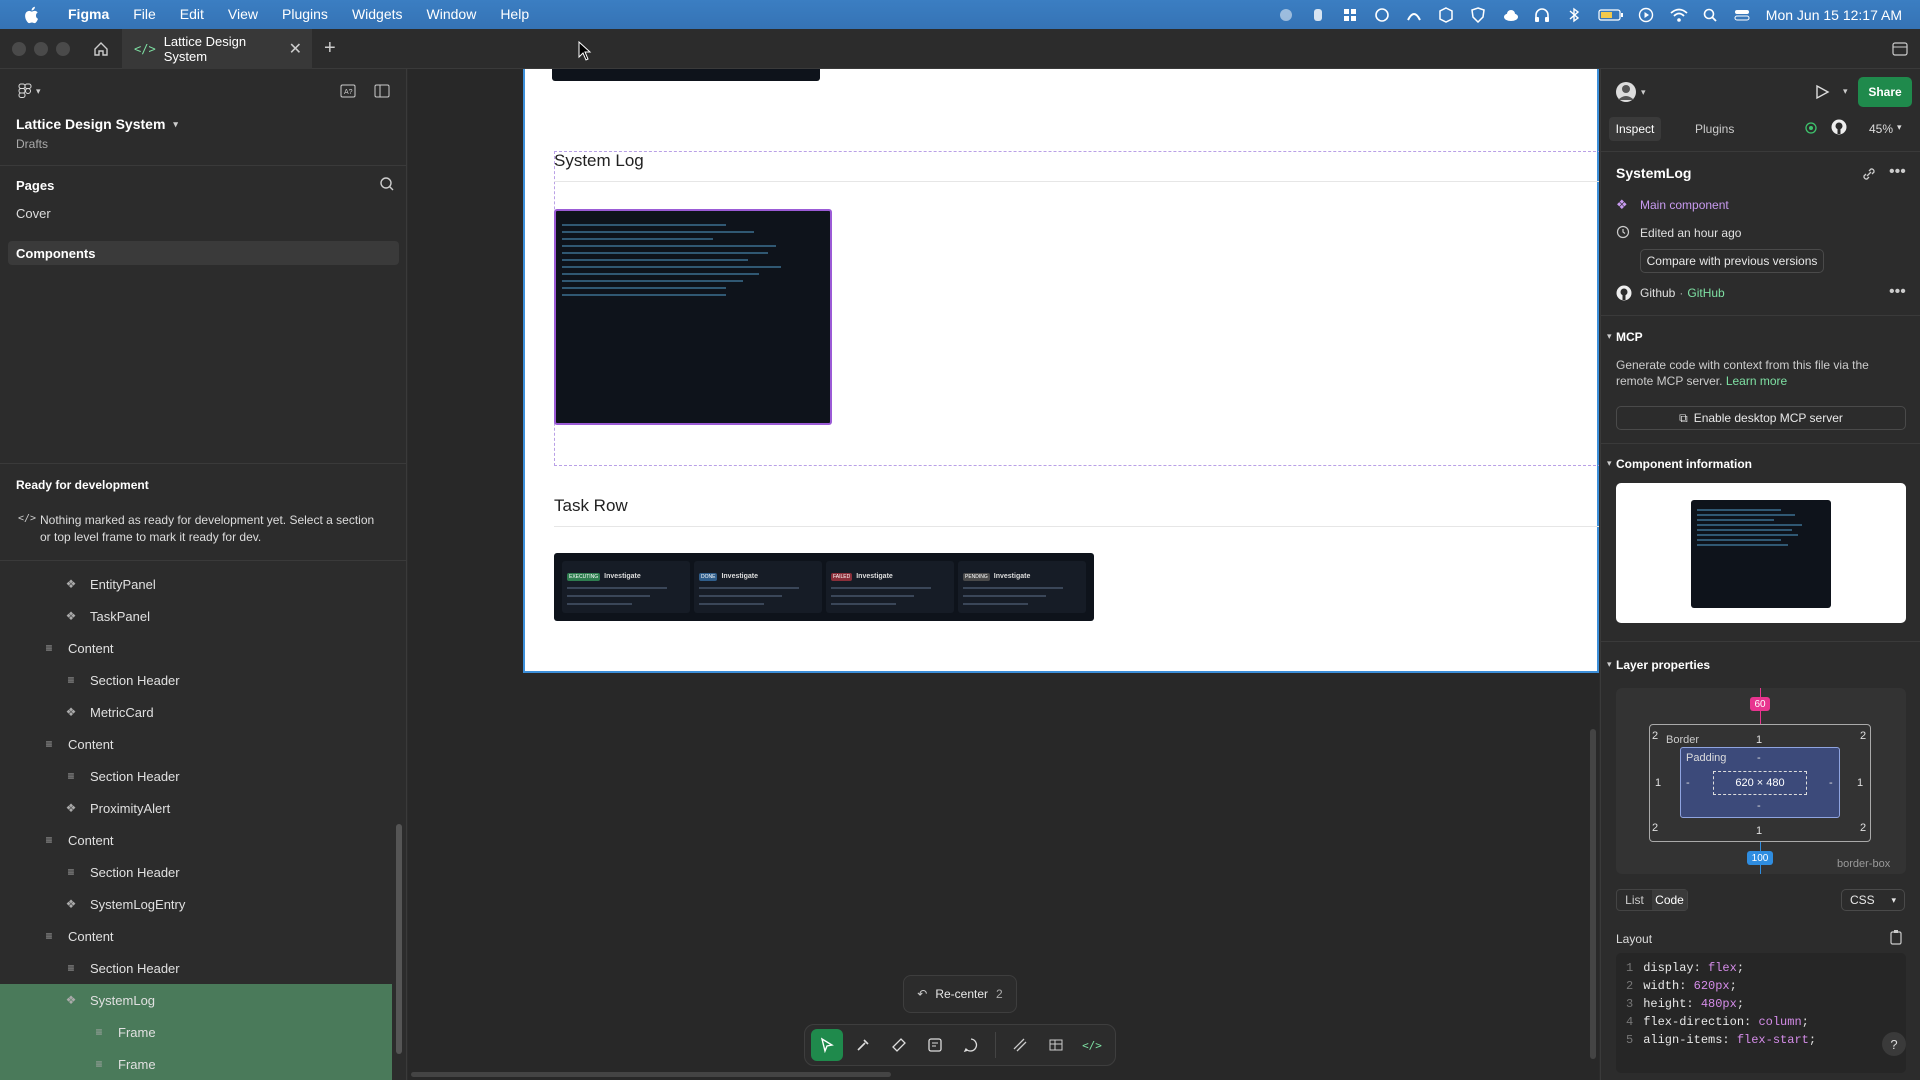  What do you see at coordinates (1684, 464) in the screenshot?
I see `component-info-heading: Component information` at bounding box center [1684, 464].